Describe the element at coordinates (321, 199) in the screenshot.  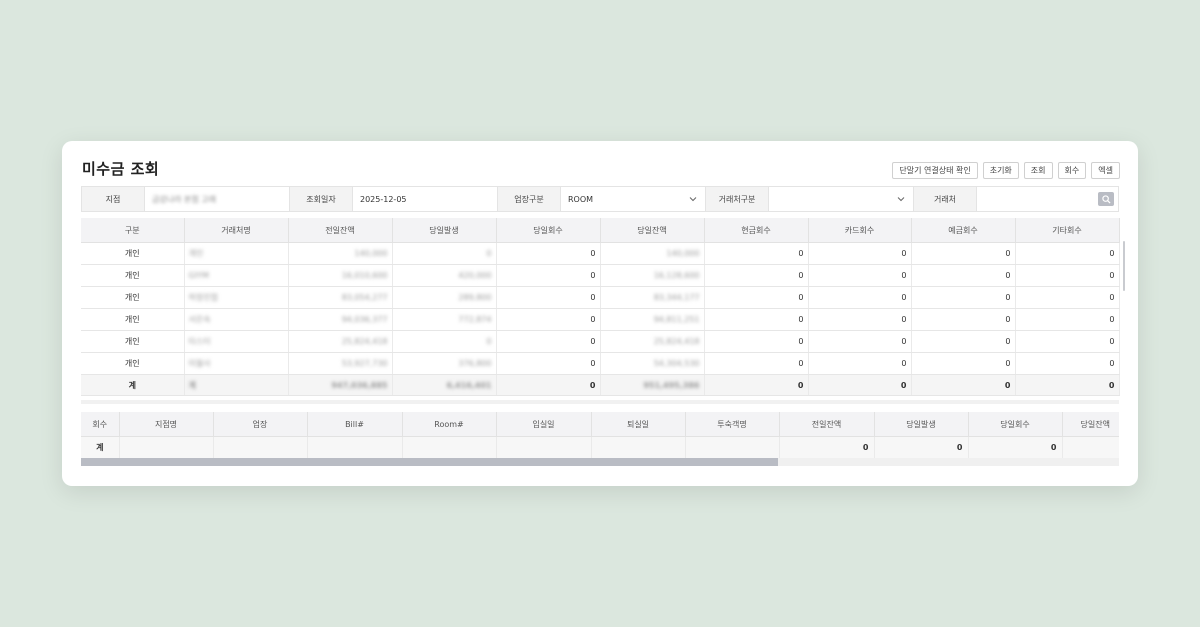
I see `date-label: 조회일자` at that location.